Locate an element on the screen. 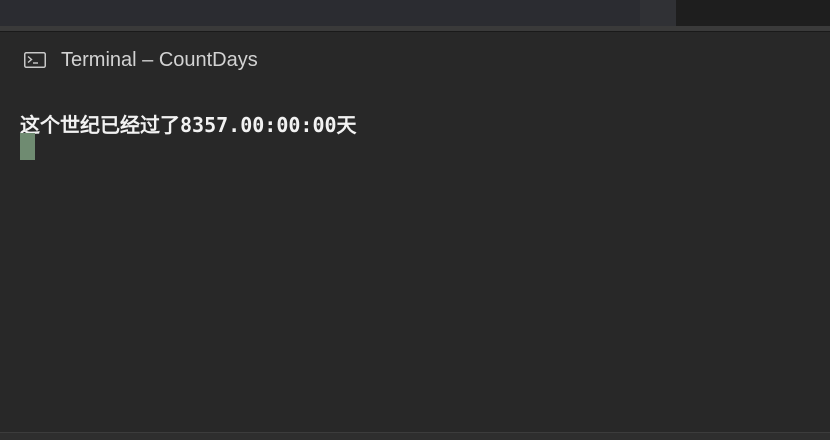  terminal-icon is located at coordinates (35, 60).